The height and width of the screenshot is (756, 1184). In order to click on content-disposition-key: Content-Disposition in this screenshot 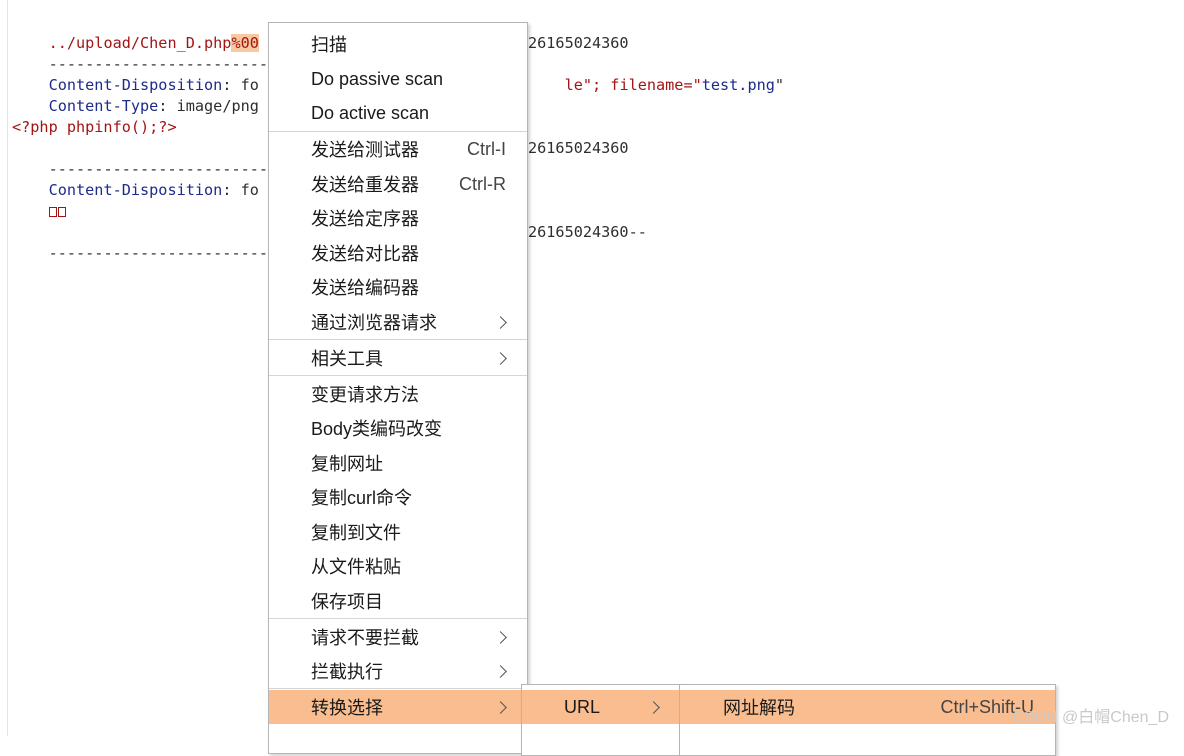, I will do `click(135, 190)`.